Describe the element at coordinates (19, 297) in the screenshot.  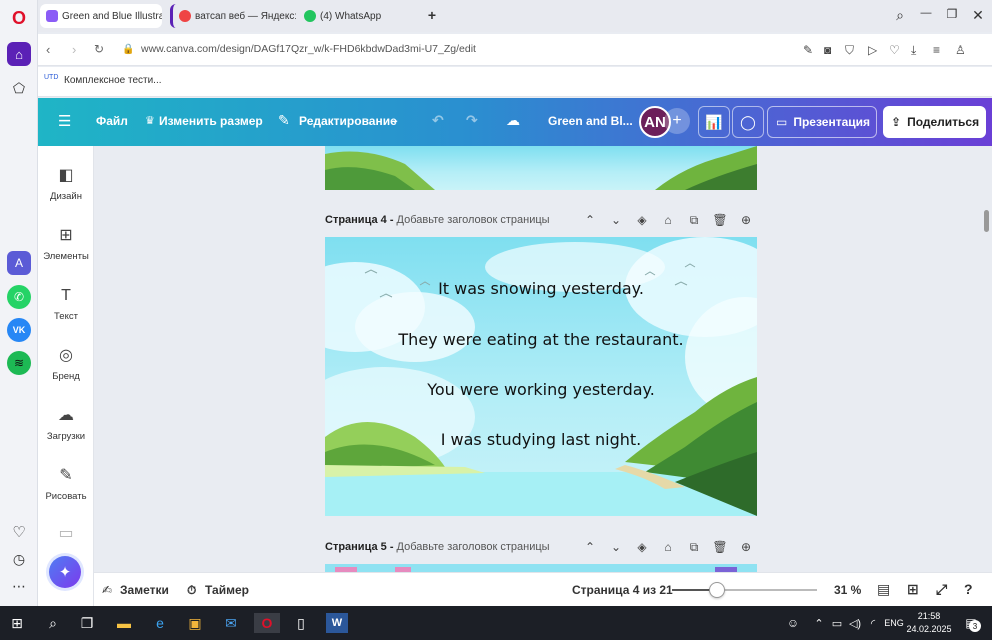
I see `whatsapp-icon: ✆` at that location.